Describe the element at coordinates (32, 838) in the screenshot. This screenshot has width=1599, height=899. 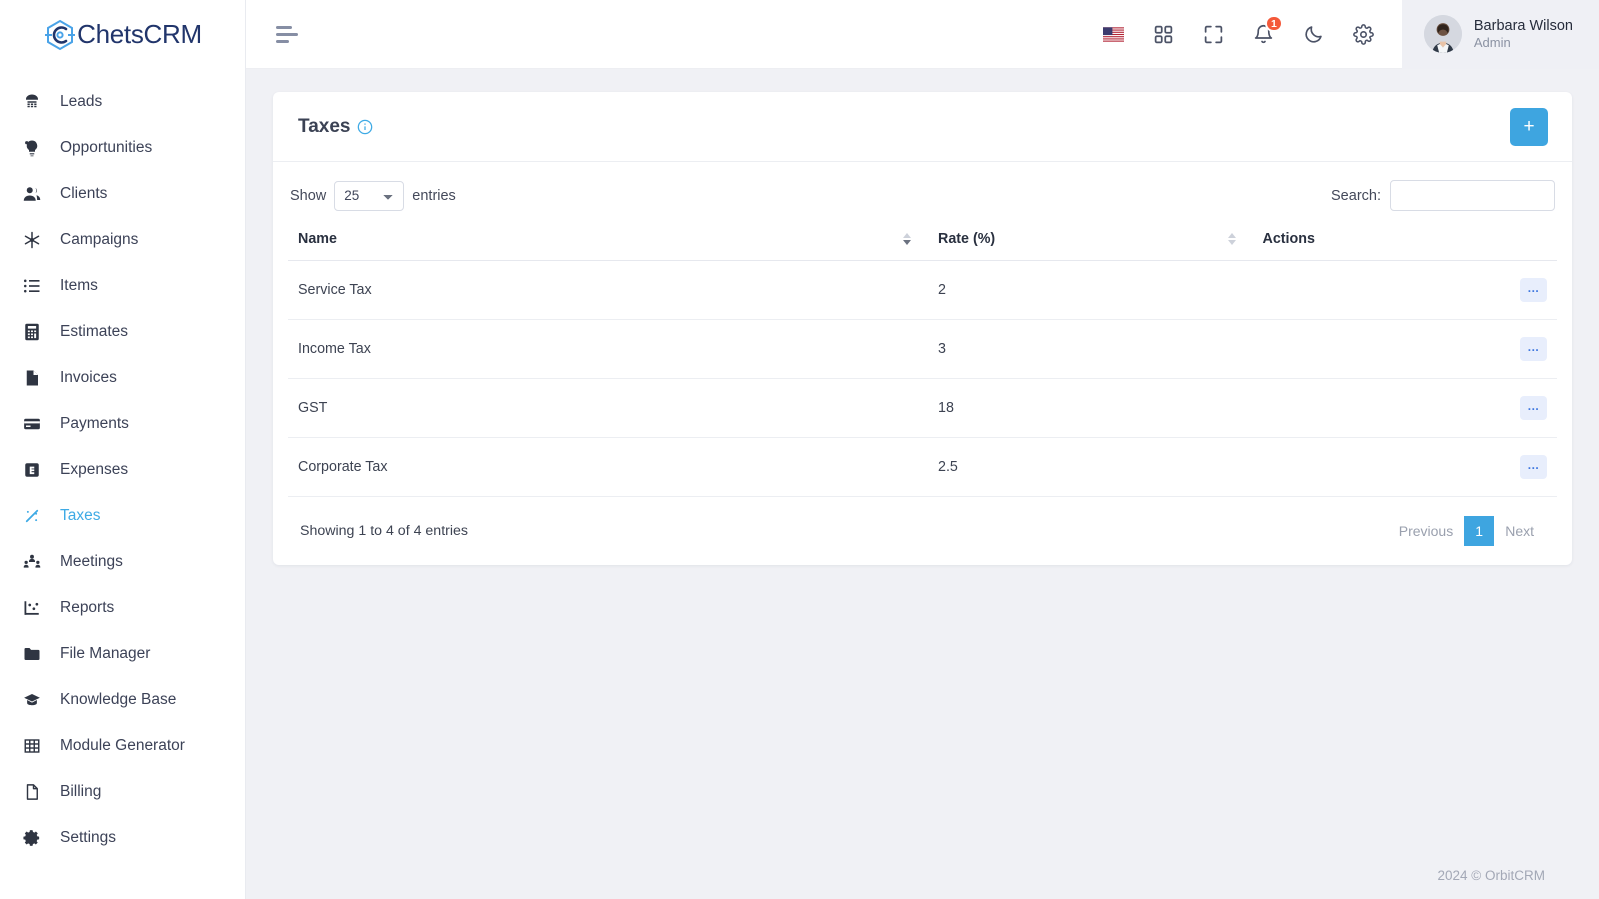
I see `gear-icon` at that location.